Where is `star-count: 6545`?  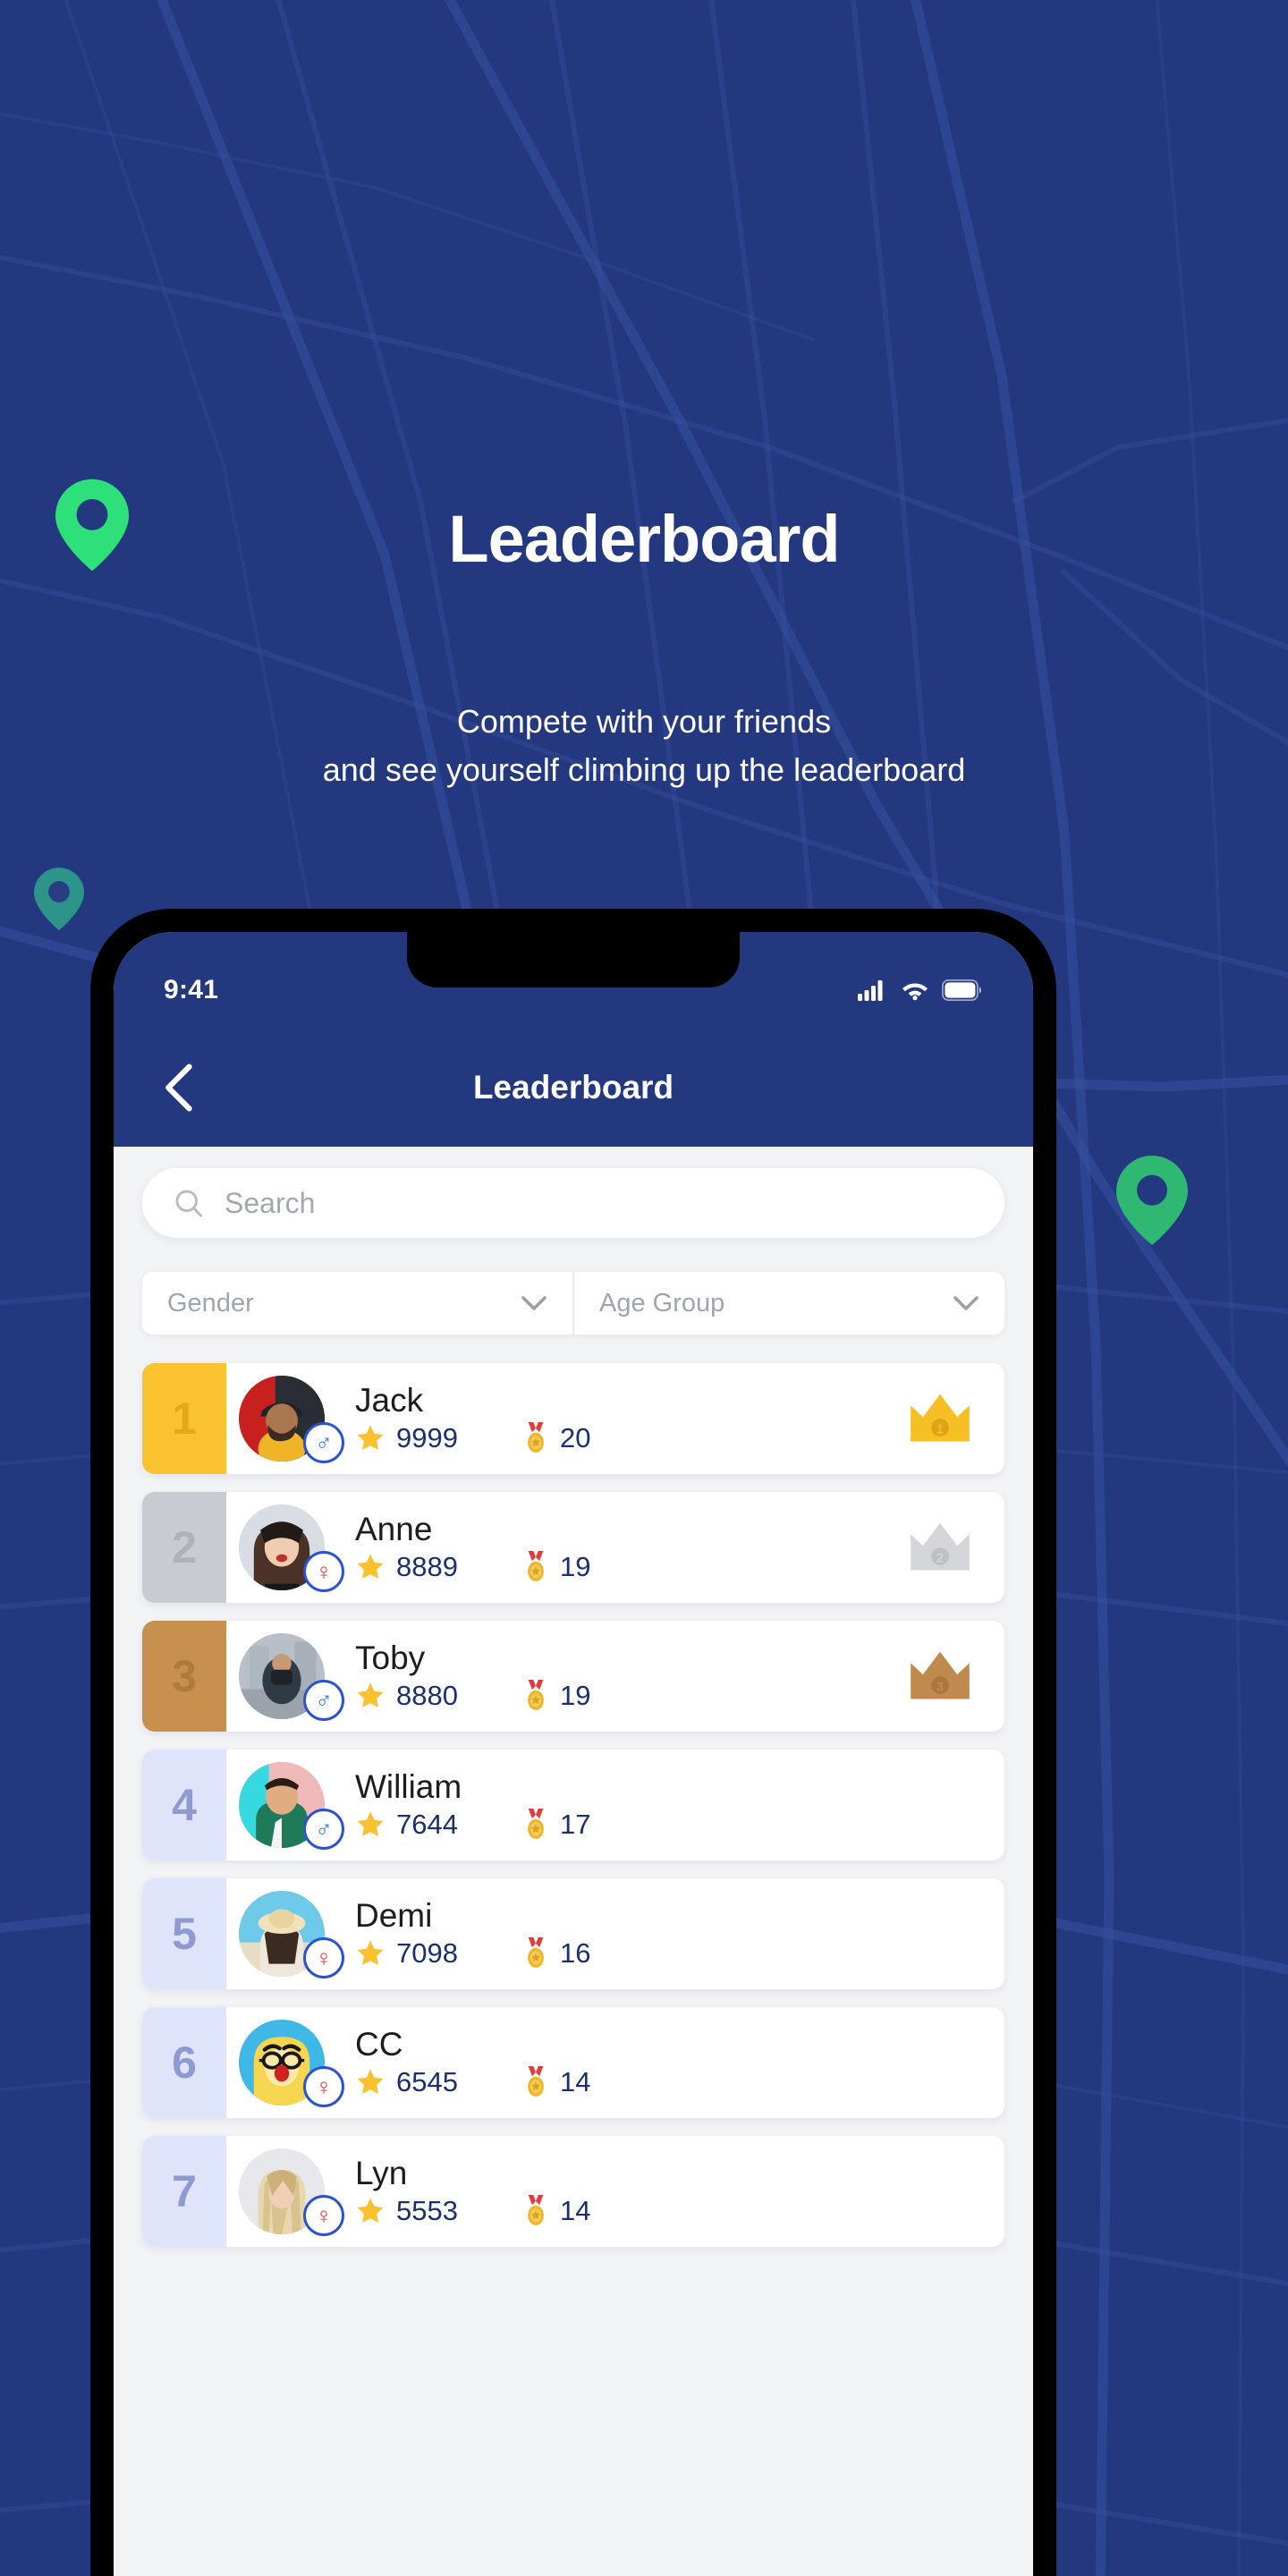 star-count: 6545 is located at coordinates (427, 2081).